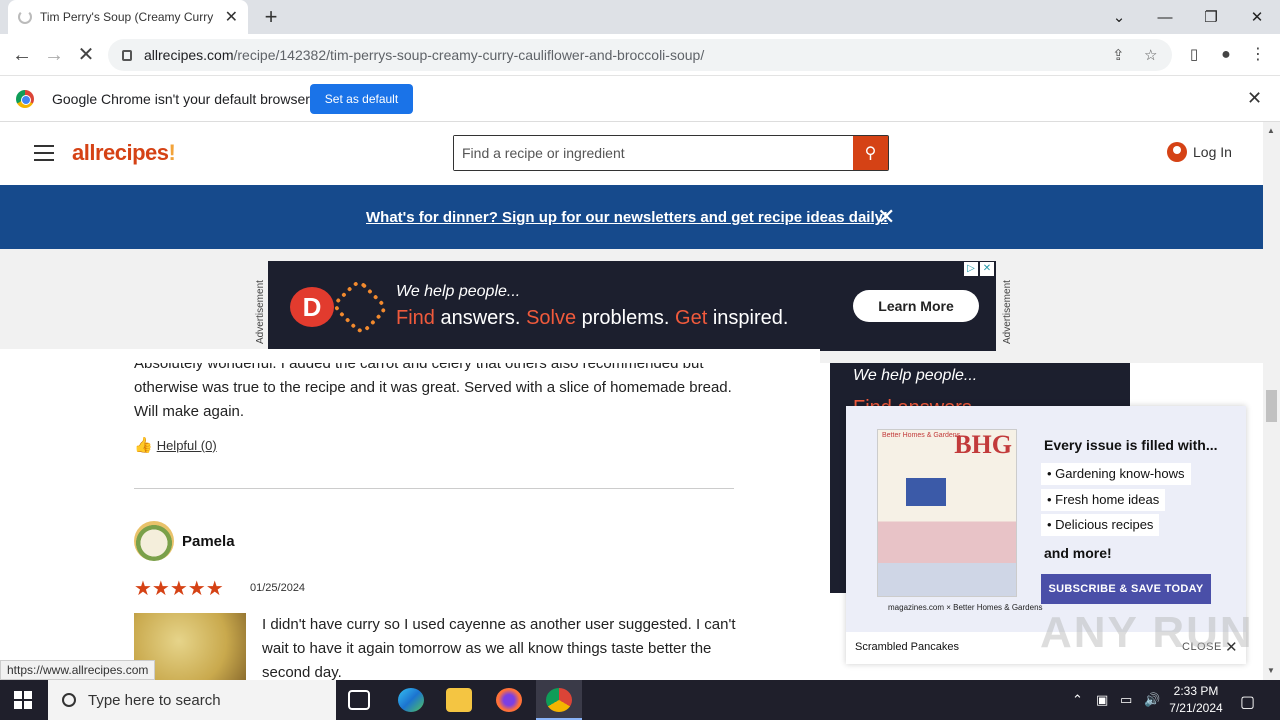 Image resolution: width=1280 pixels, height=720 pixels. I want to click on newsletter-close-icon: ✕, so click(886, 217).